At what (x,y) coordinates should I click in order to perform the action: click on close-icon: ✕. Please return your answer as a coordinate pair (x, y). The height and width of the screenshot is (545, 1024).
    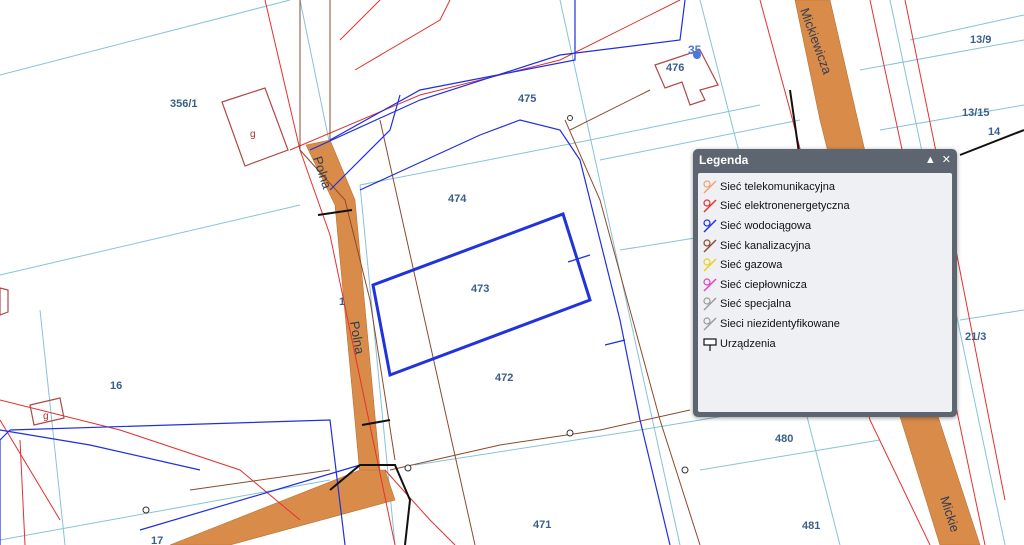
    Looking at the image, I should click on (946, 160).